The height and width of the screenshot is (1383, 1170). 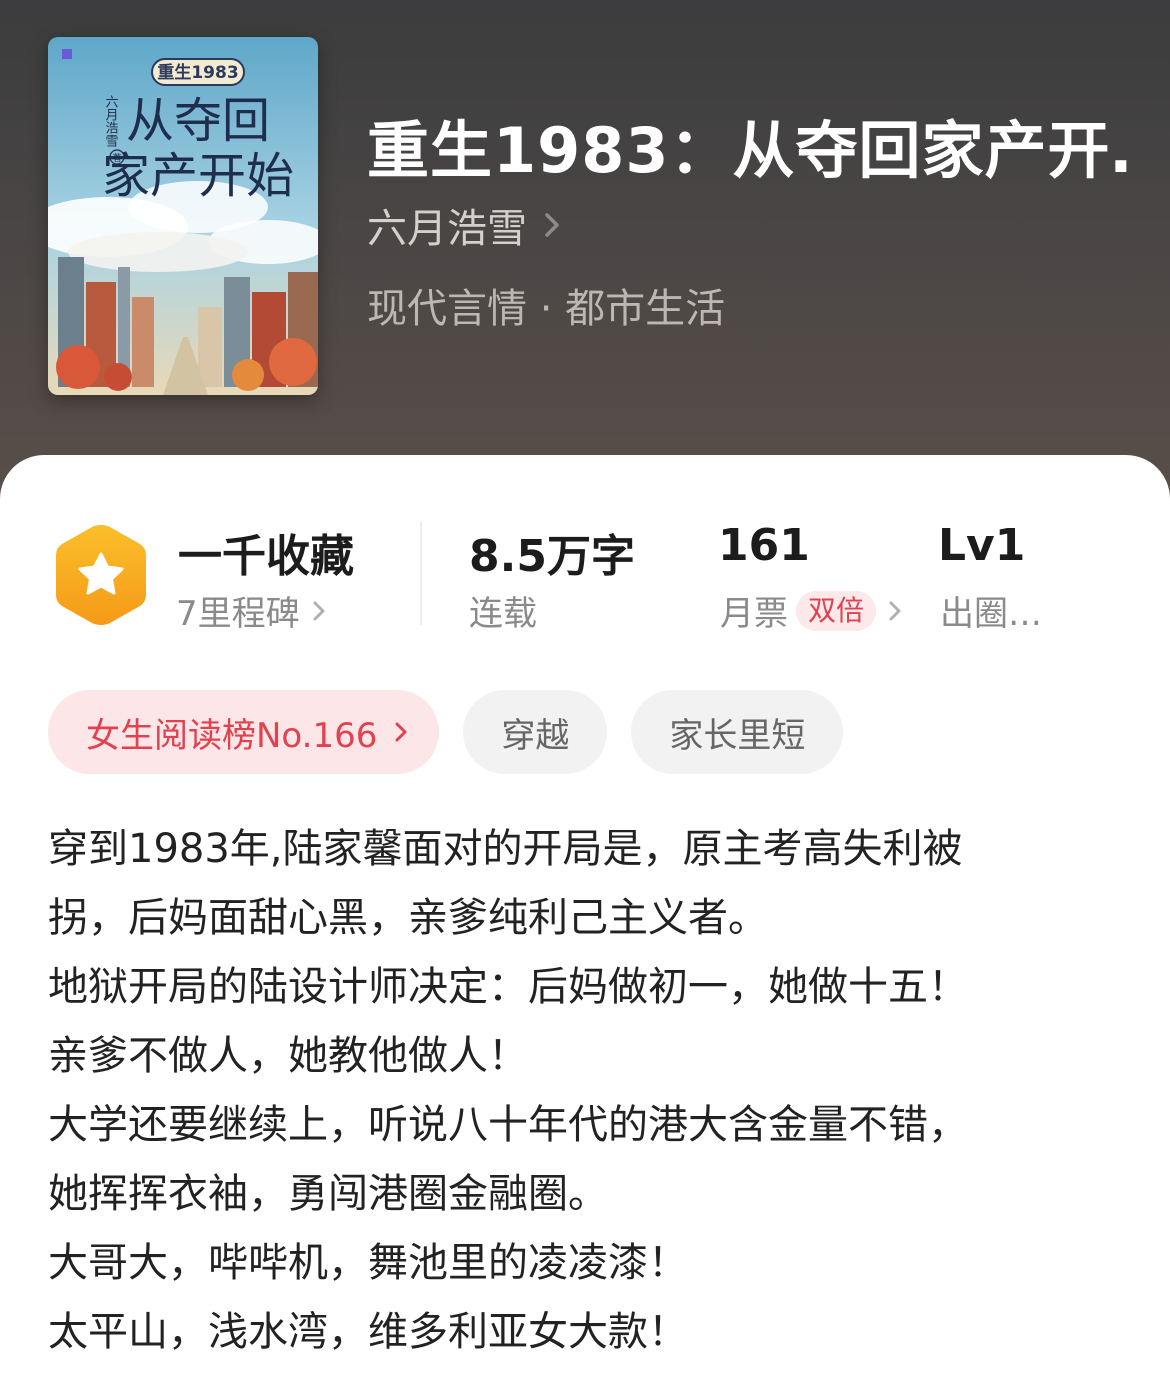 I want to click on book-cover: 重生1983 从夺回 家产开始 六月浩雪 著, so click(x=183, y=216).